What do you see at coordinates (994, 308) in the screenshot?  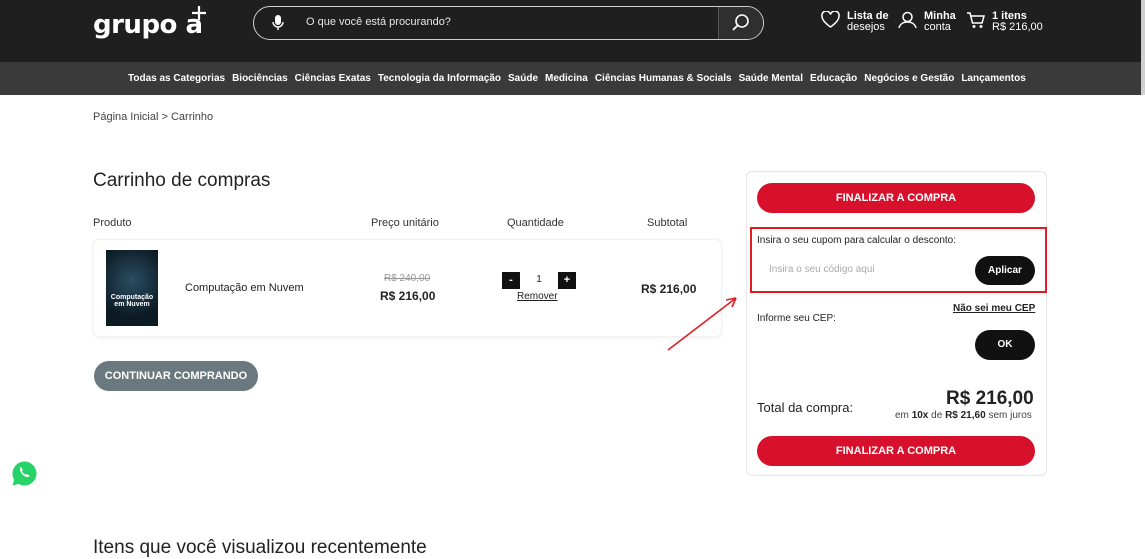 I see `unknown-cep-link: Não sei meu CEP` at bounding box center [994, 308].